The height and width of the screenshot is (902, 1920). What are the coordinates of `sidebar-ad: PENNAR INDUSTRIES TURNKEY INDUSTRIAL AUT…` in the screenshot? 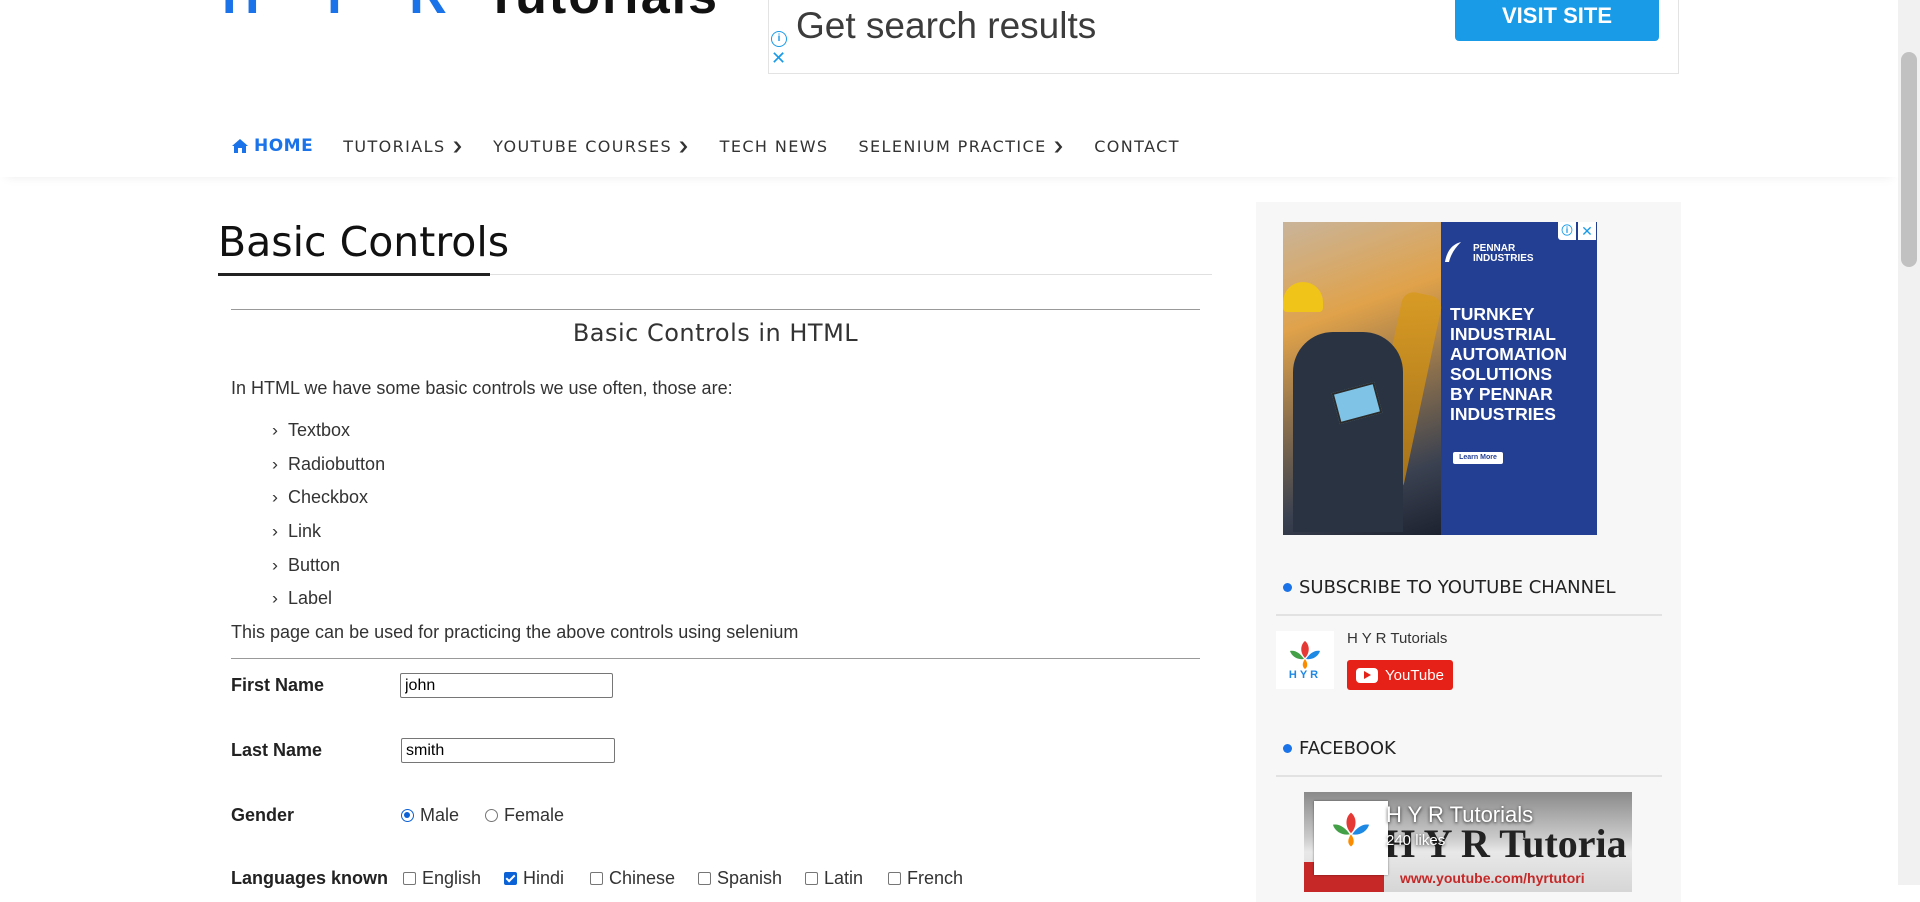 It's located at (1440, 378).